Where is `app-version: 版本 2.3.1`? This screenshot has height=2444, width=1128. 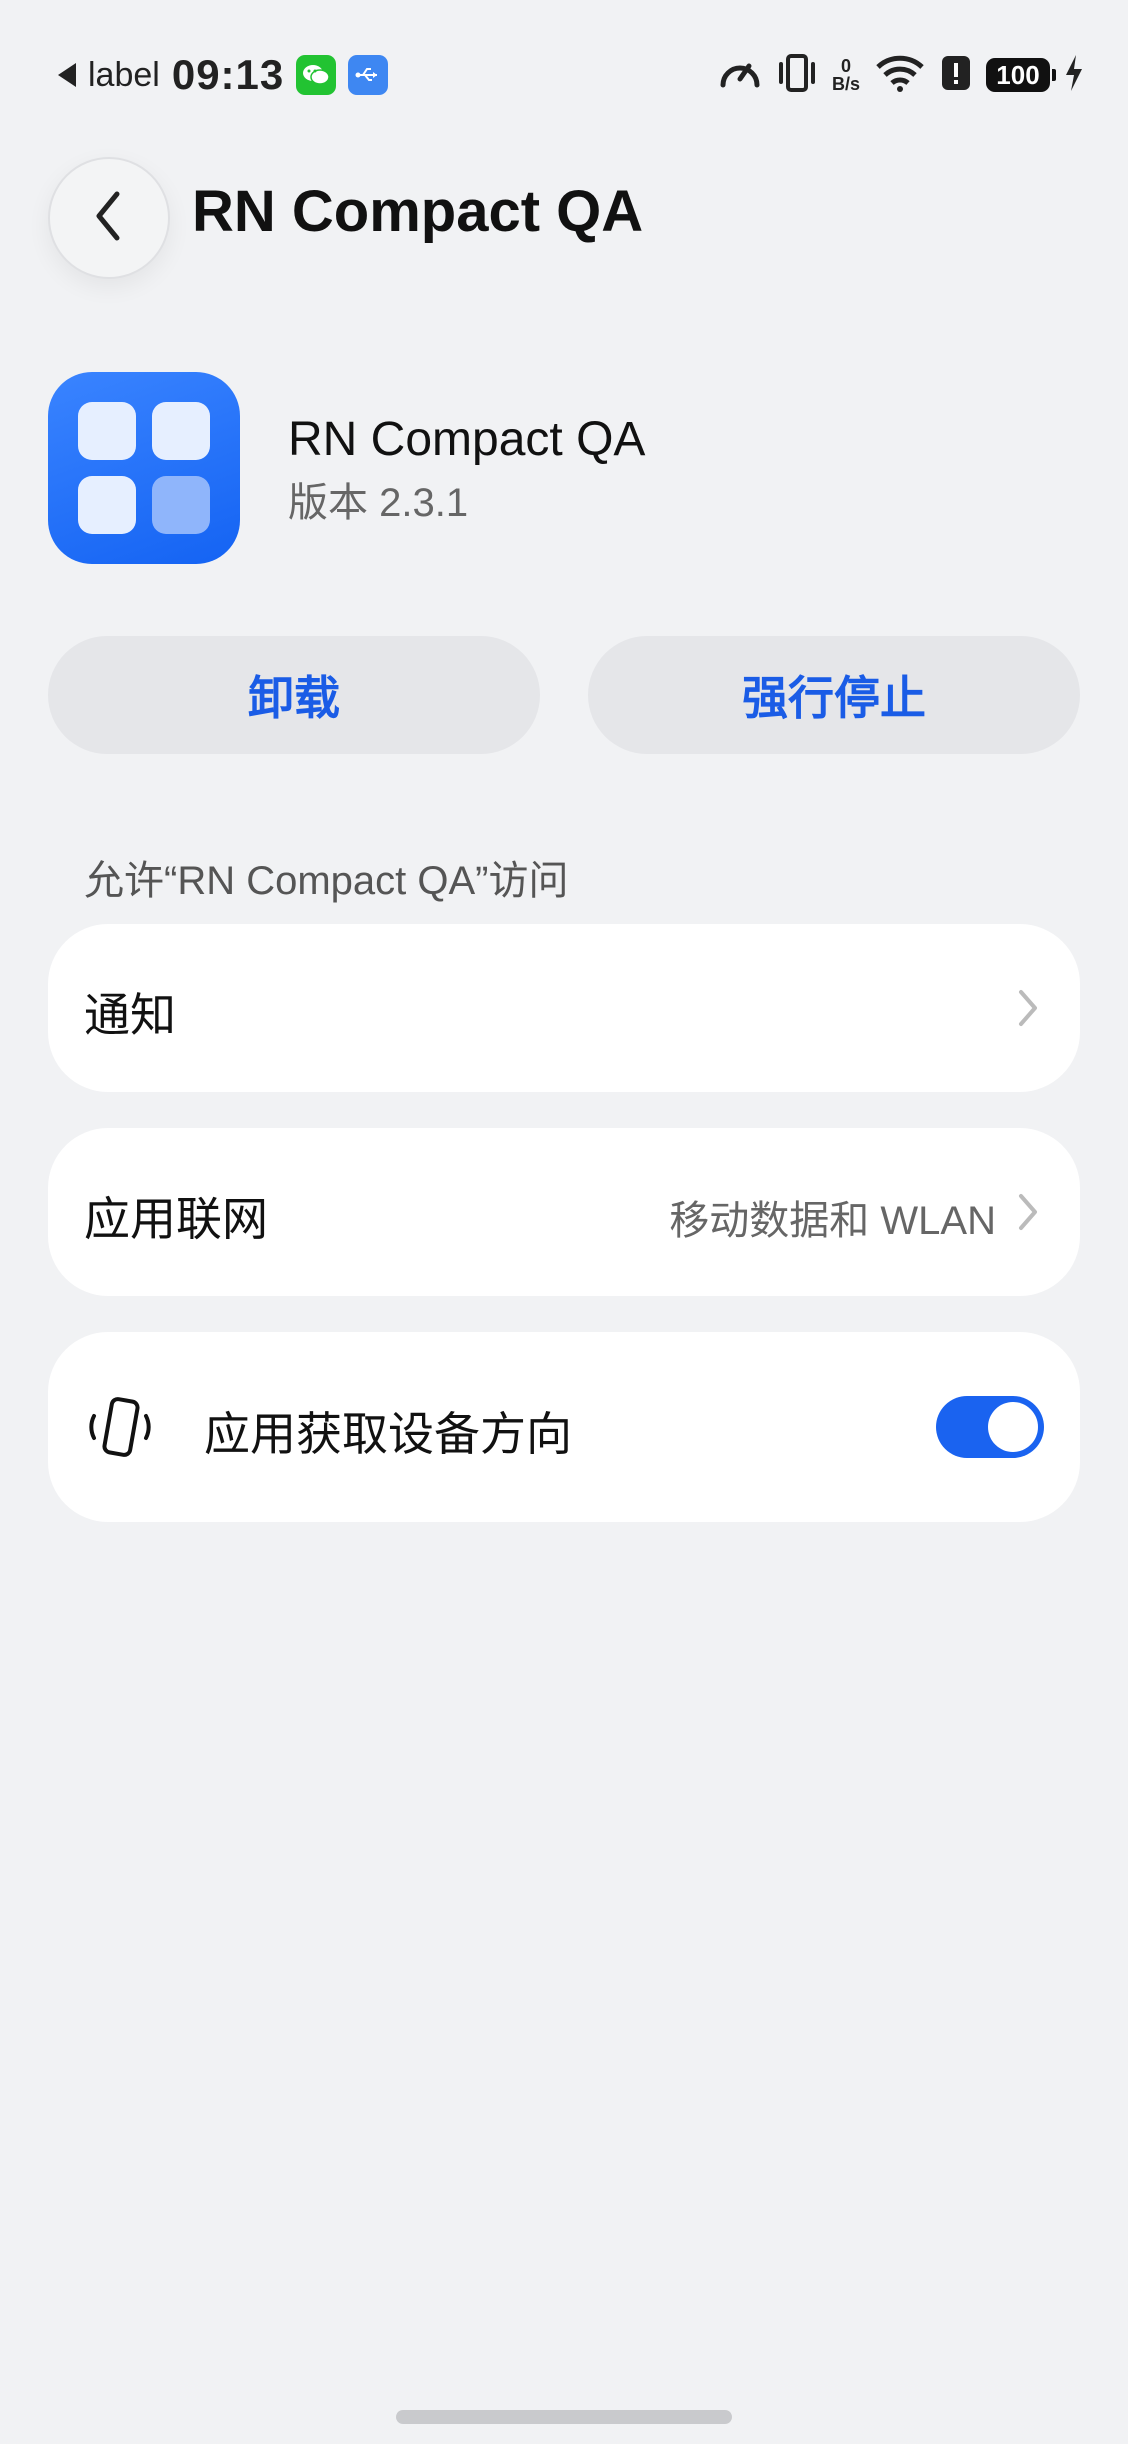
app-version: 版本 2.3.1 is located at coordinates (378, 503).